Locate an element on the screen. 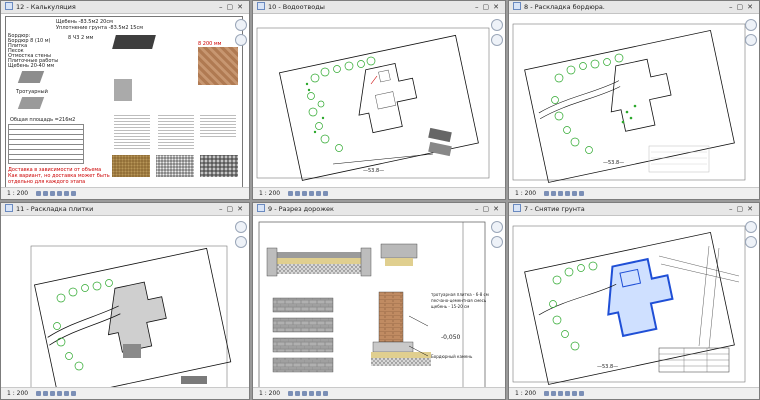 This screenshot has height=400, width=760. view-titlebar: 10 - Водоотводы –▢✕ is located at coordinates (379, 7).